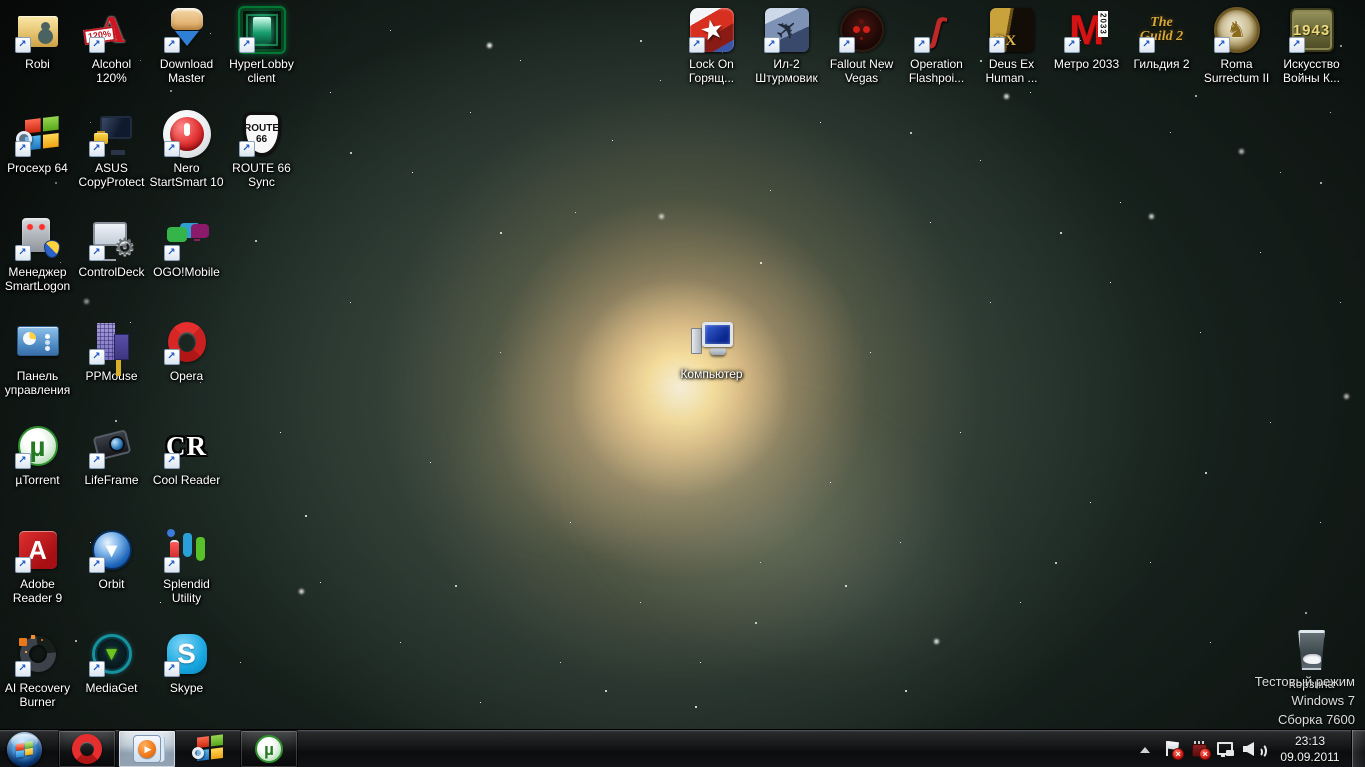 This screenshot has height=767, width=1365. Describe the element at coordinates (711, 374) in the screenshot. I see `icon-label: Компьютер` at that location.